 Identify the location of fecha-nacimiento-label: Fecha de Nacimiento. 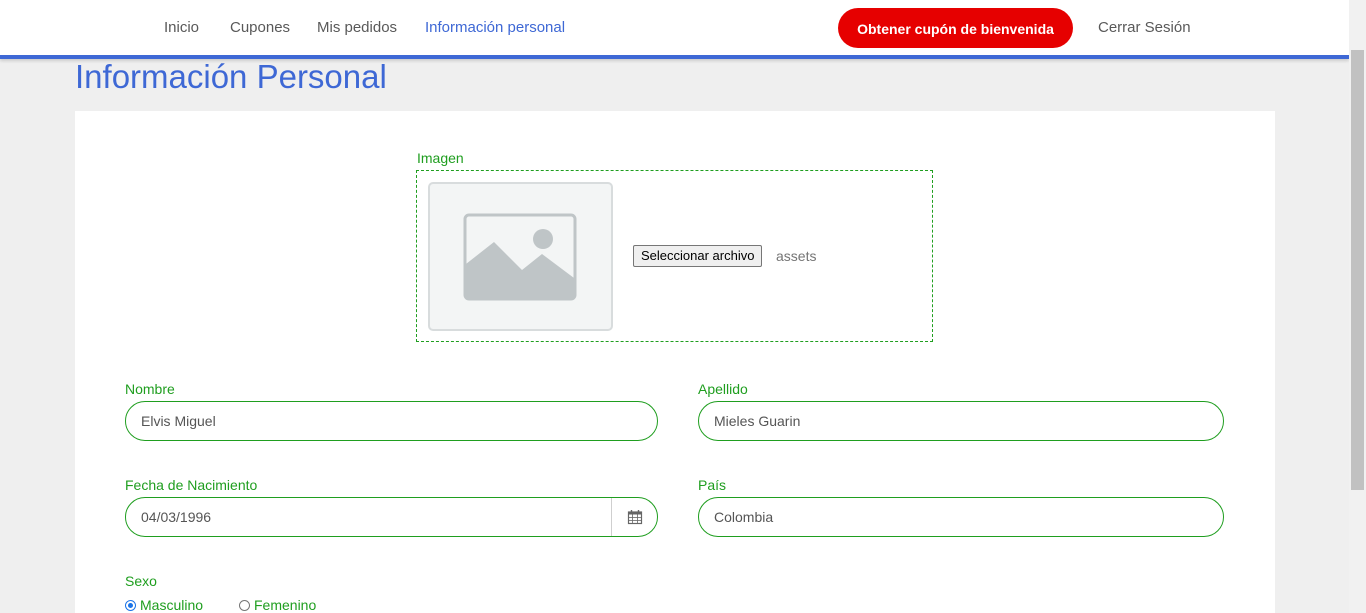
(191, 485).